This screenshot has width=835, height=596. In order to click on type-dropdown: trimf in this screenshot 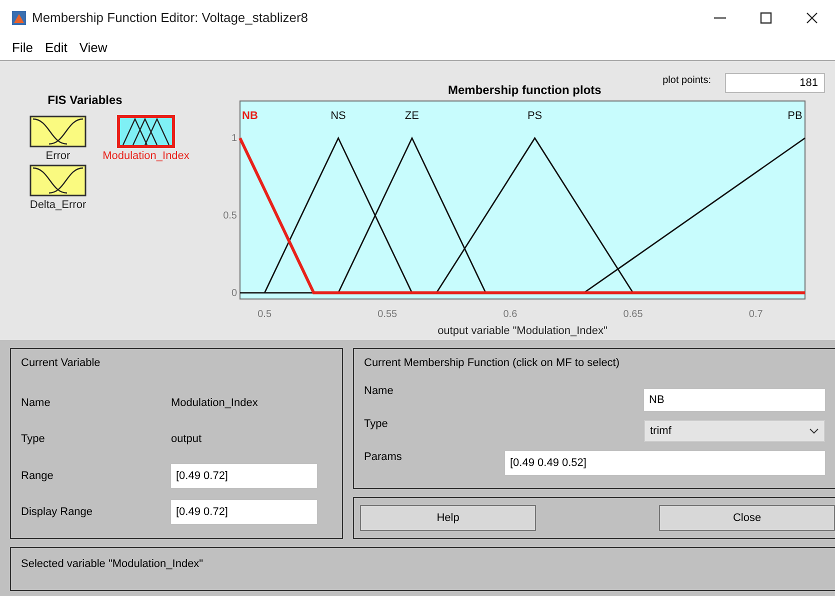, I will do `click(734, 431)`.